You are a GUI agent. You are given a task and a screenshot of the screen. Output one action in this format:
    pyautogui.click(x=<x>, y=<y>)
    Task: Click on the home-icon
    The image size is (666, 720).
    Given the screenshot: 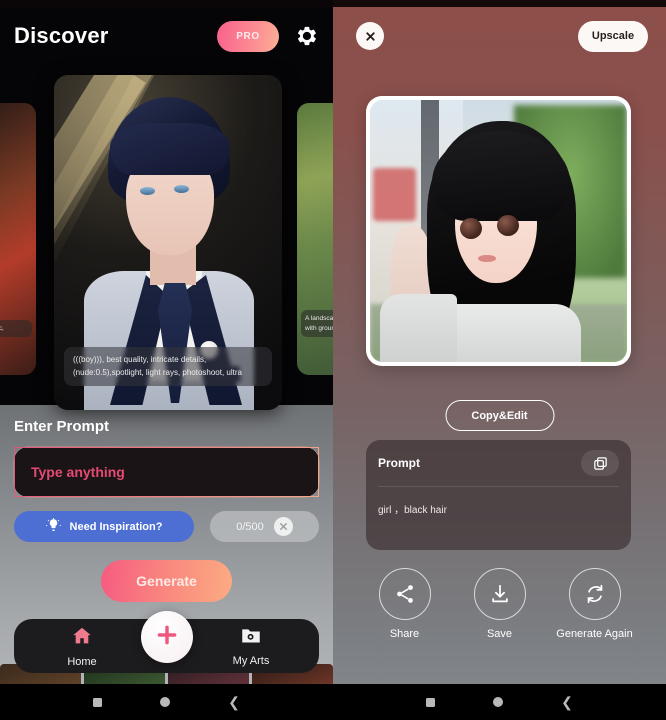 What is the action you would take?
    pyautogui.click(x=82, y=638)
    